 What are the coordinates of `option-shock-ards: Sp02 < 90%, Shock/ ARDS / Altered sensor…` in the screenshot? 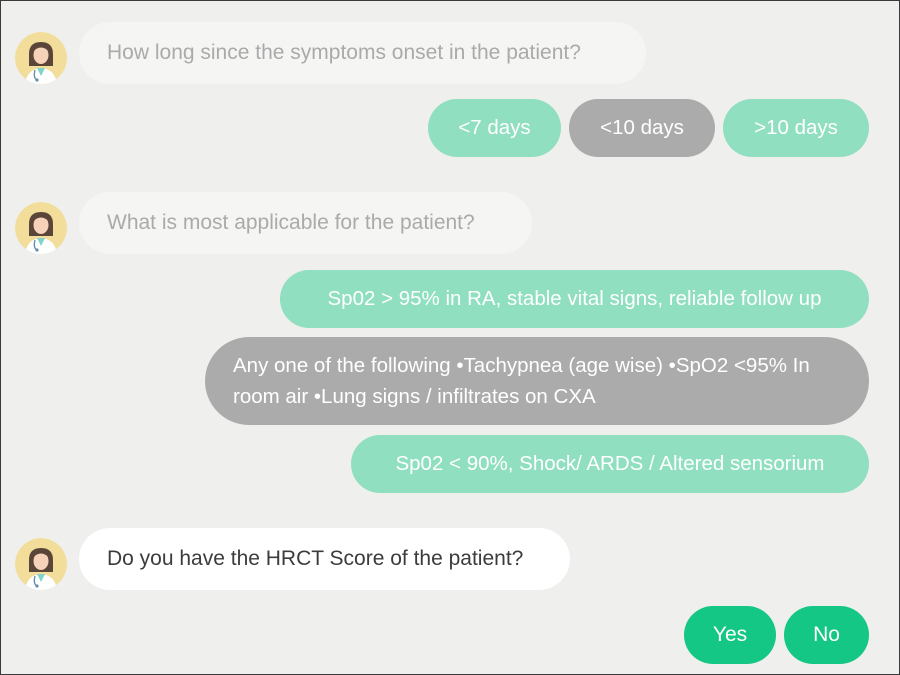 It's located at (610, 464).